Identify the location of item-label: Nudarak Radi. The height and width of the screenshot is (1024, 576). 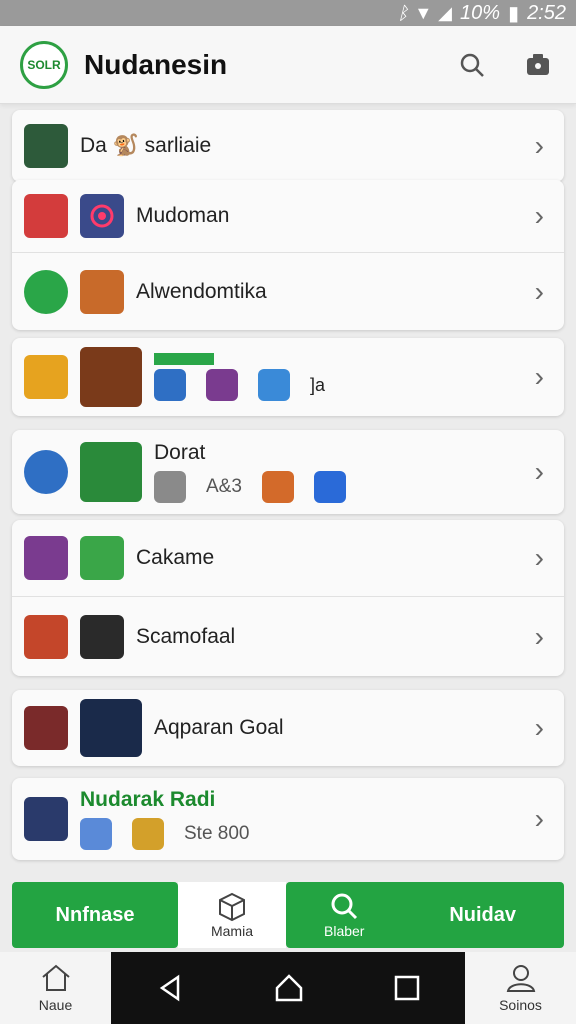
(148, 799).